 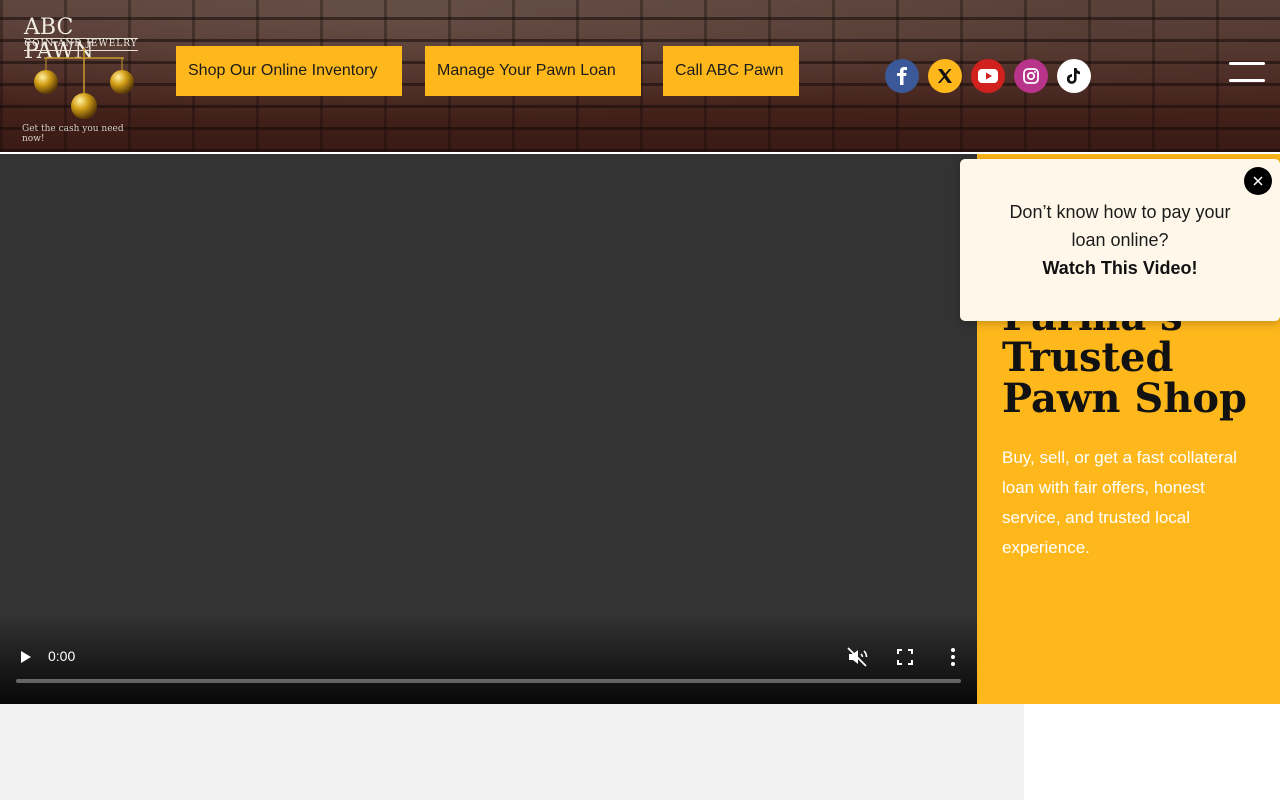 I want to click on facebook-icon, so click(x=902, y=76).